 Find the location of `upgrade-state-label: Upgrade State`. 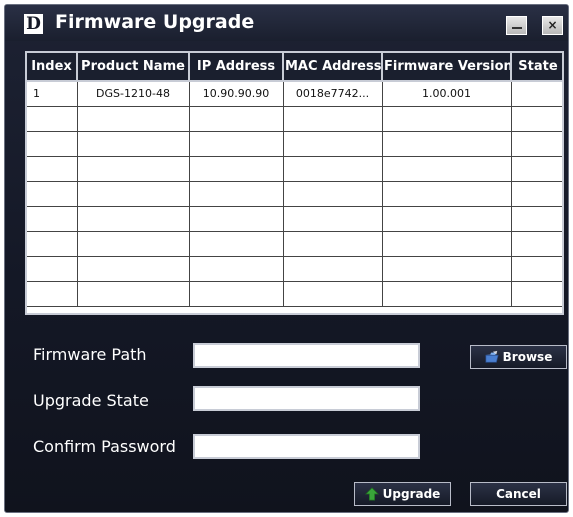

upgrade-state-label: Upgrade State is located at coordinates (91, 400).